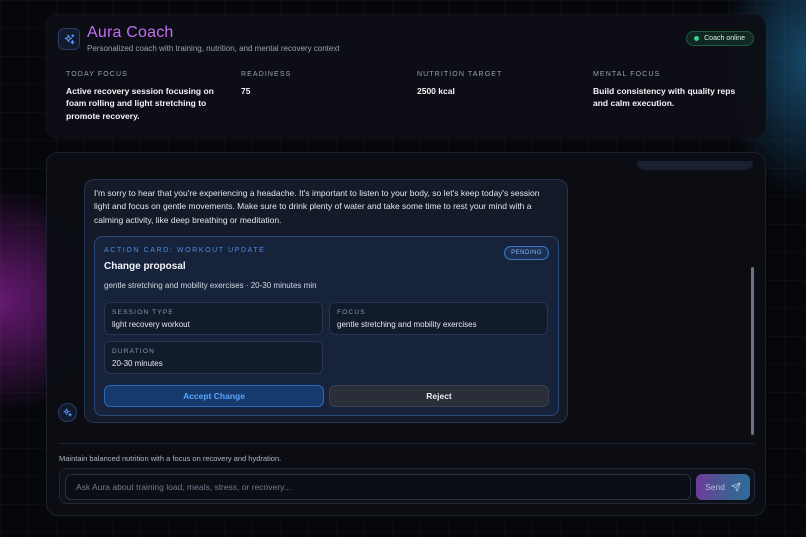  What do you see at coordinates (185, 250) in the screenshot?
I see `action-card-eyebrow: ACTION CARD: WORKOUT UPDATE` at bounding box center [185, 250].